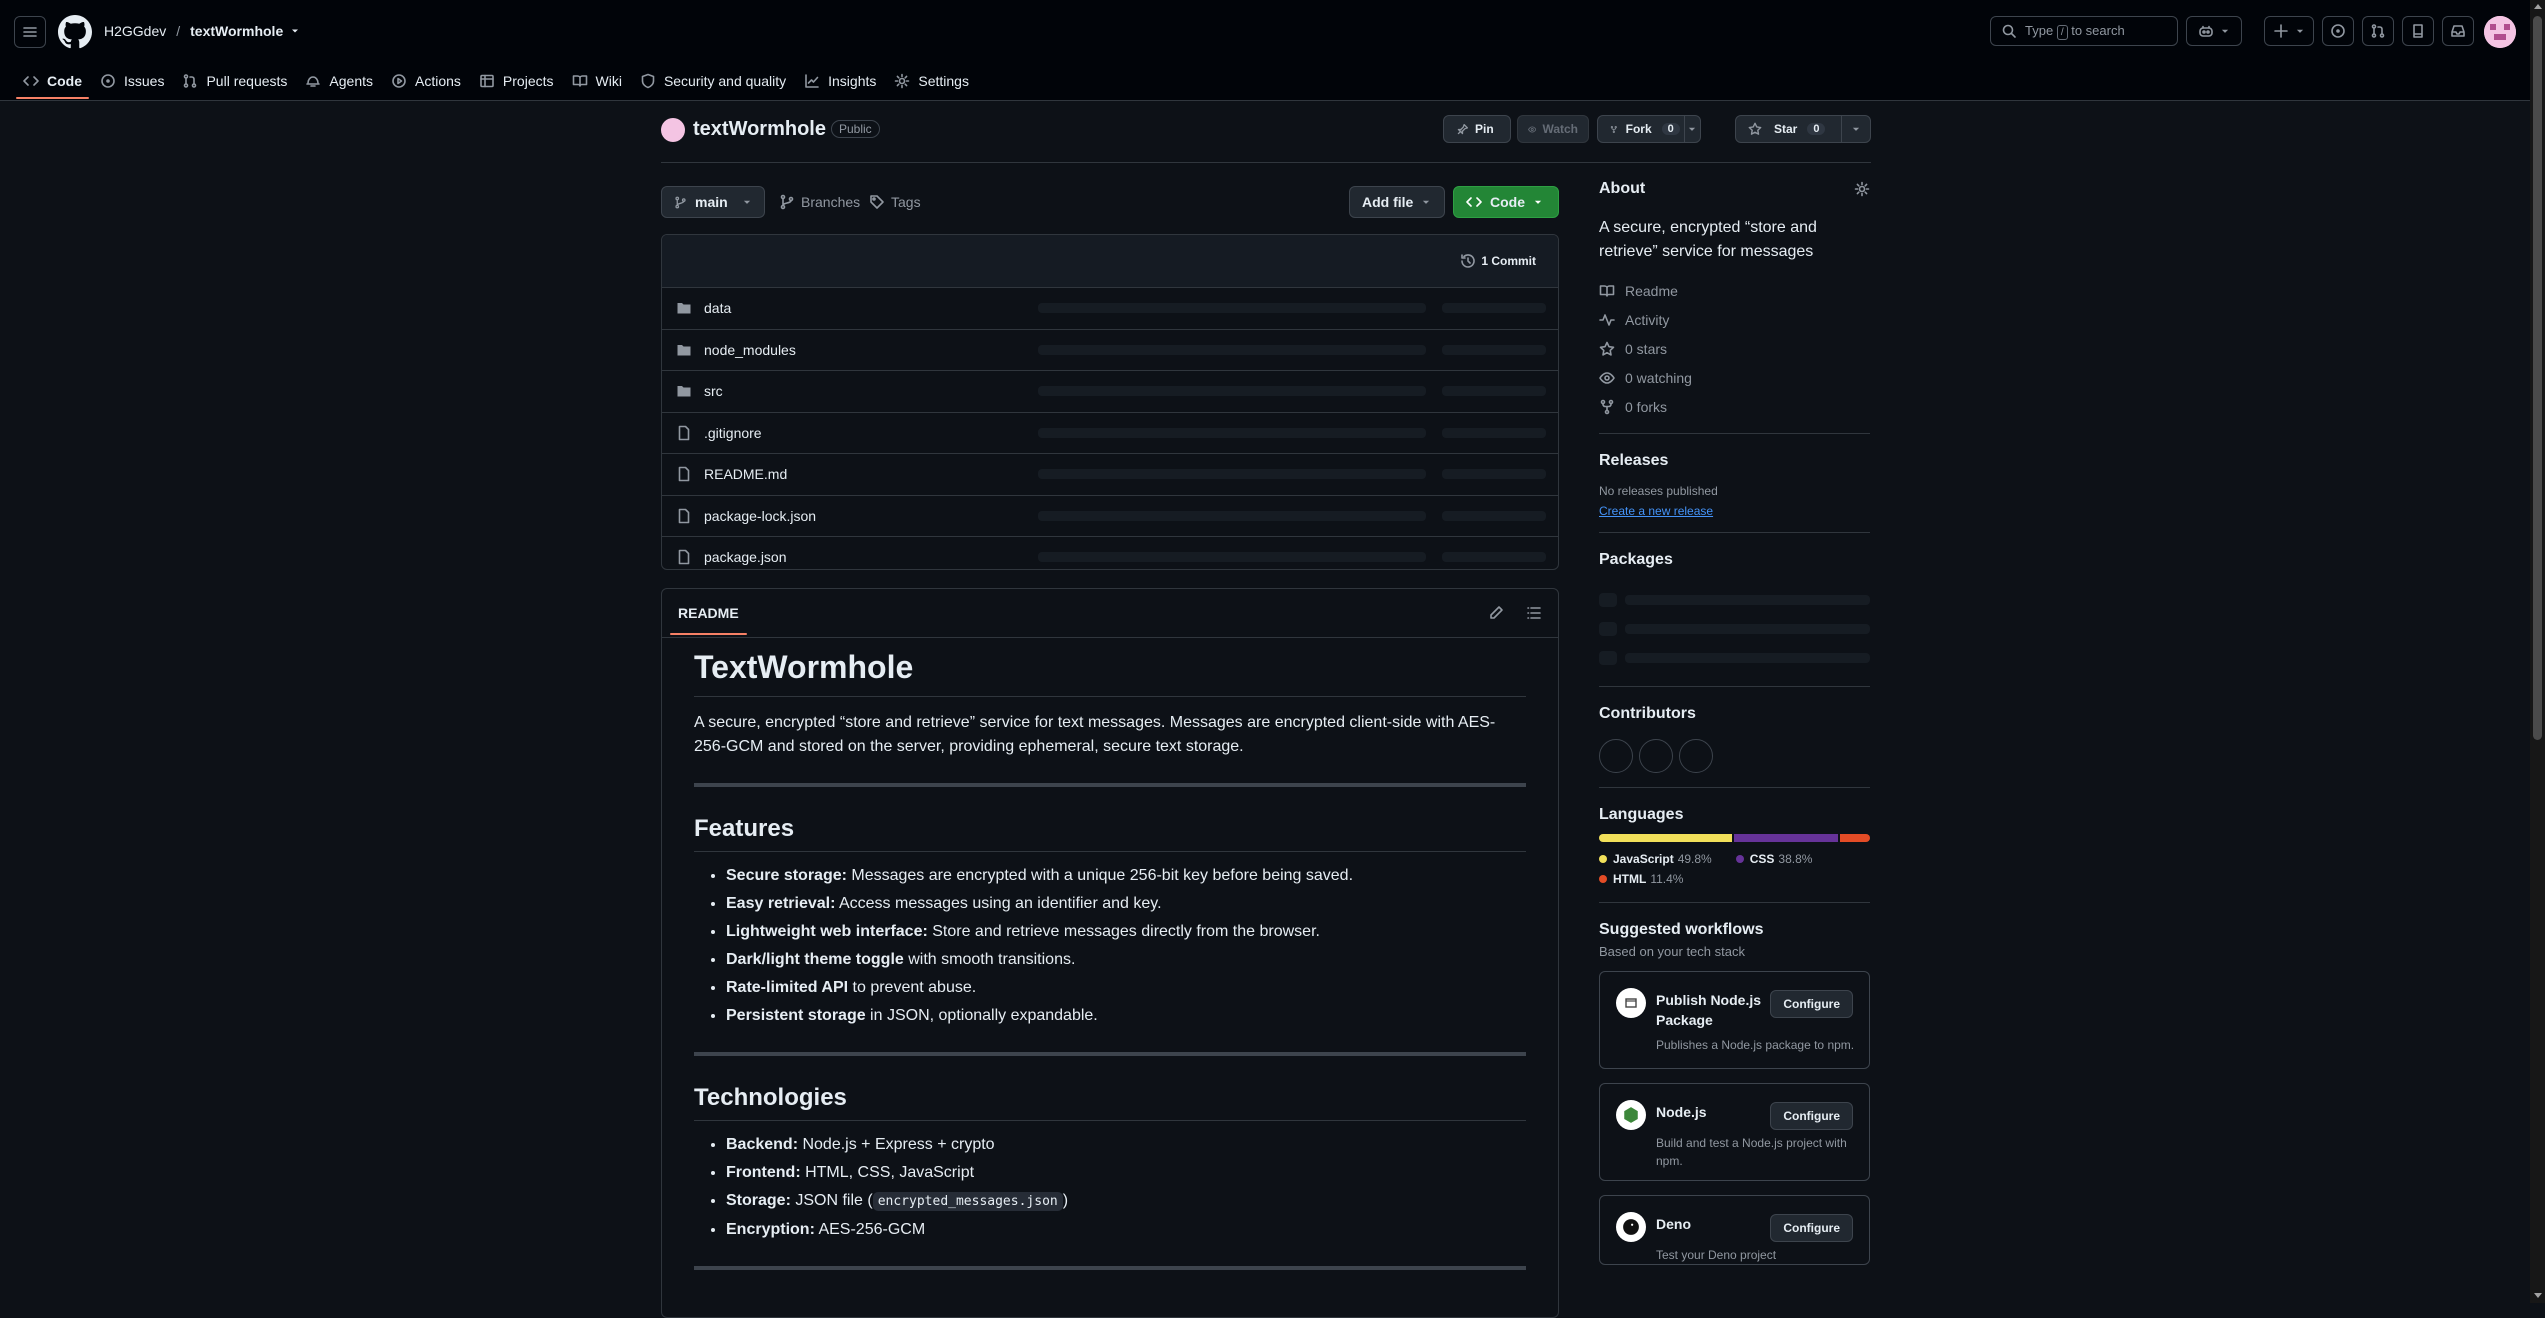 This screenshot has height=1318, width=2545. Describe the element at coordinates (236, 31) in the screenshot. I see `repo-link: textWormhole` at that location.